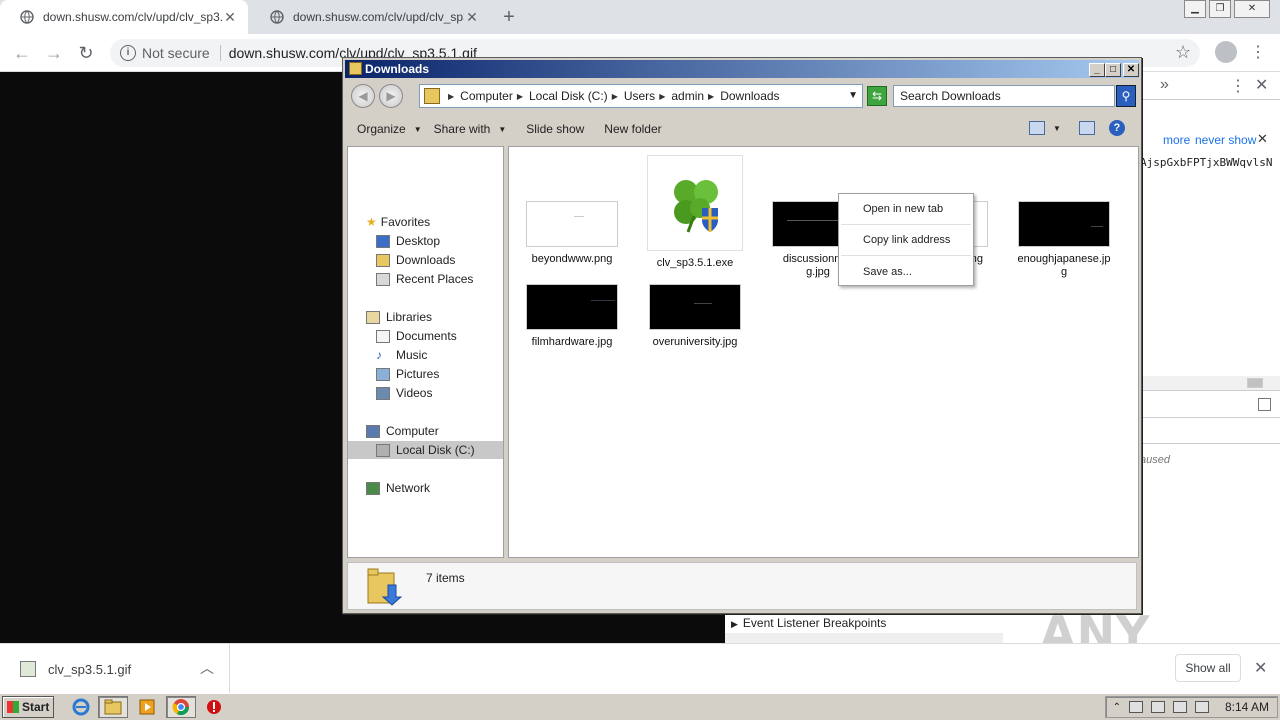  I want to click on image-thumbnail, so click(572, 224).